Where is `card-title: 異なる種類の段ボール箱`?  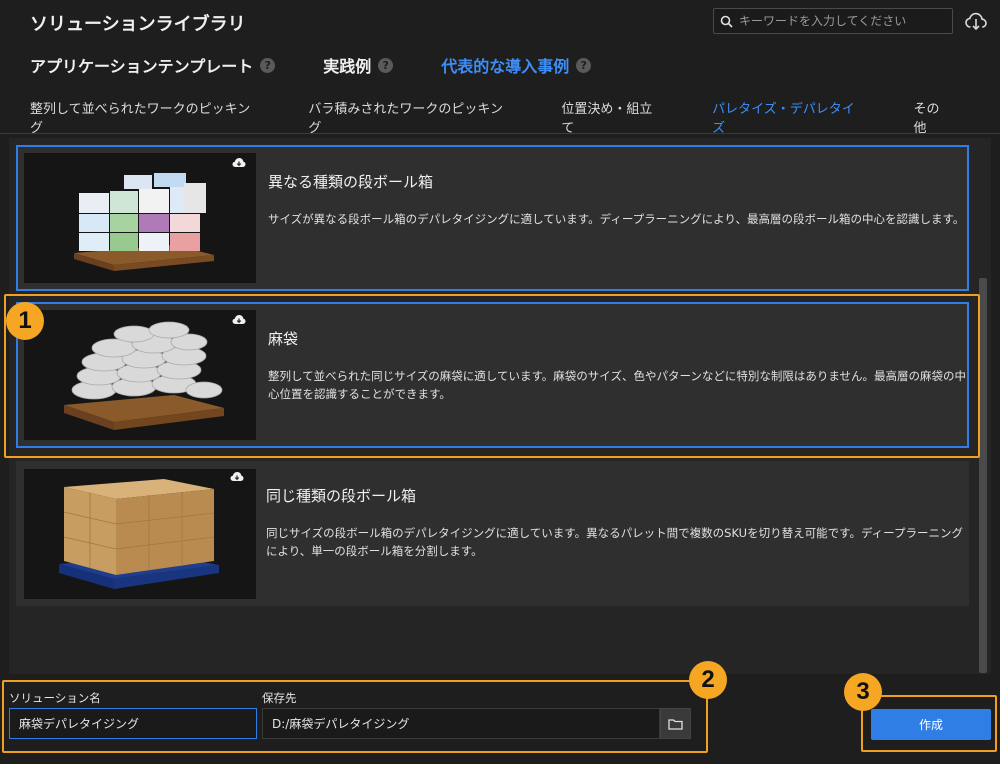
card-title: 異なる種類の段ボール箱 is located at coordinates (351, 182).